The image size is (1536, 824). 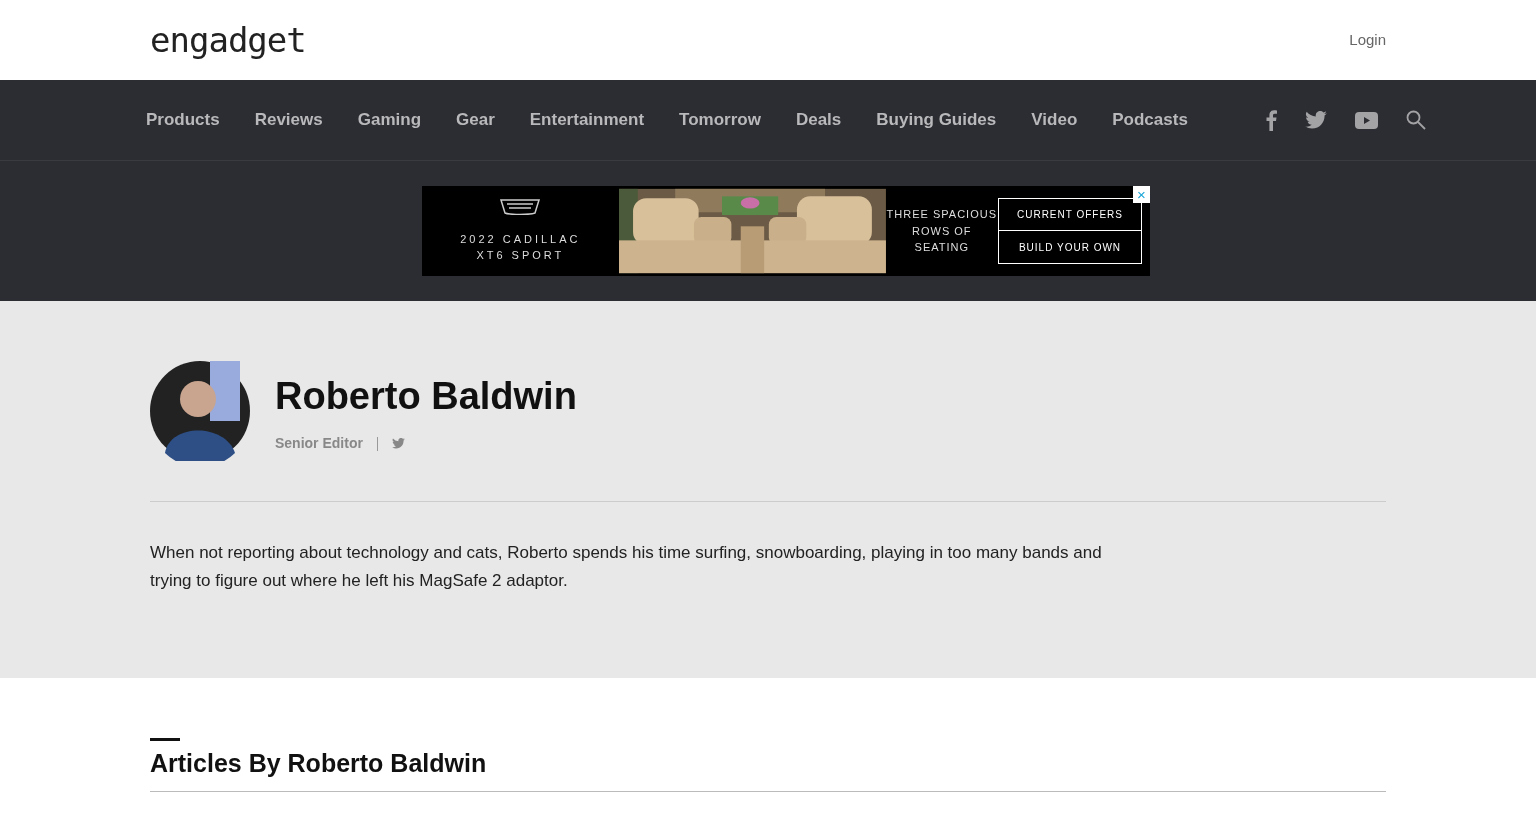 What do you see at coordinates (626, 567) in the screenshot?
I see `author-bio: When not reporting about technology and cats, Roberto spends his time surfing, snowboarding, playing in too many bands and trying to figure out where he left his MagSafe 2 adaptor.` at bounding box center [626, 567].